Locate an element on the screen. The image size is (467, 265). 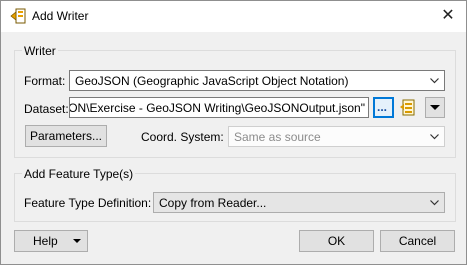
dataset-menu-button is located at coordinates (435, 107).